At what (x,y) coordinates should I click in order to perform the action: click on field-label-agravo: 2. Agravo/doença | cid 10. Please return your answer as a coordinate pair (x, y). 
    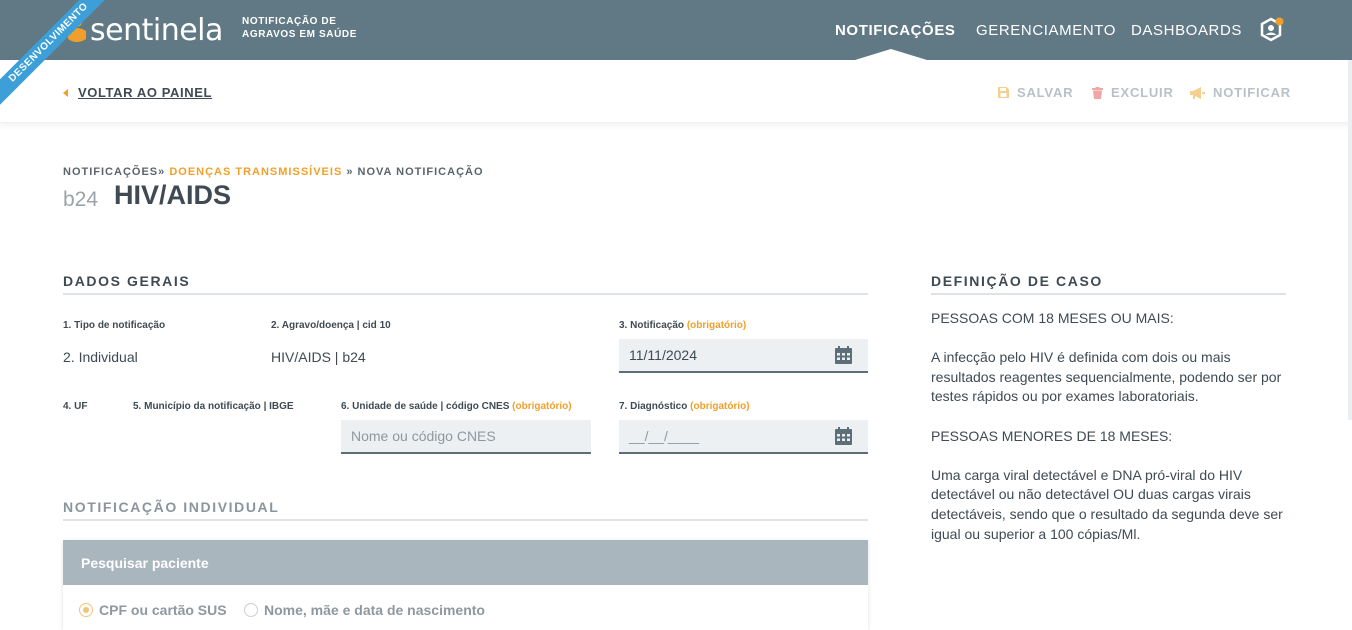
    Looking at the image, I should click on (331, 325).